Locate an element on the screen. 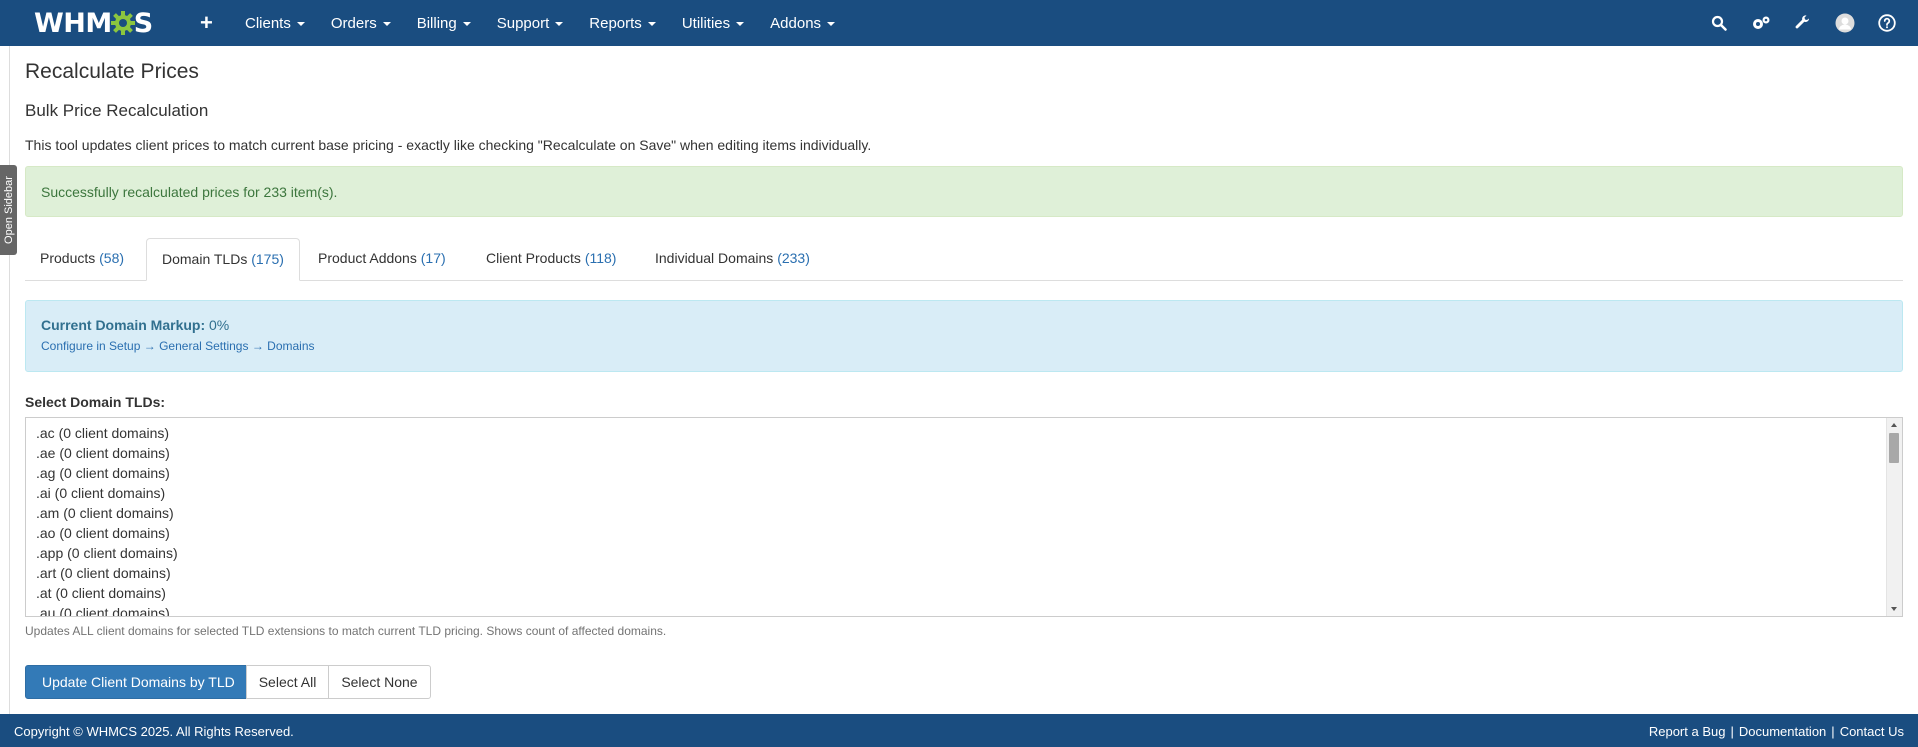 The image size is (1918, 747). tab-label: Individual Domains is located at coordinates (714, 258).